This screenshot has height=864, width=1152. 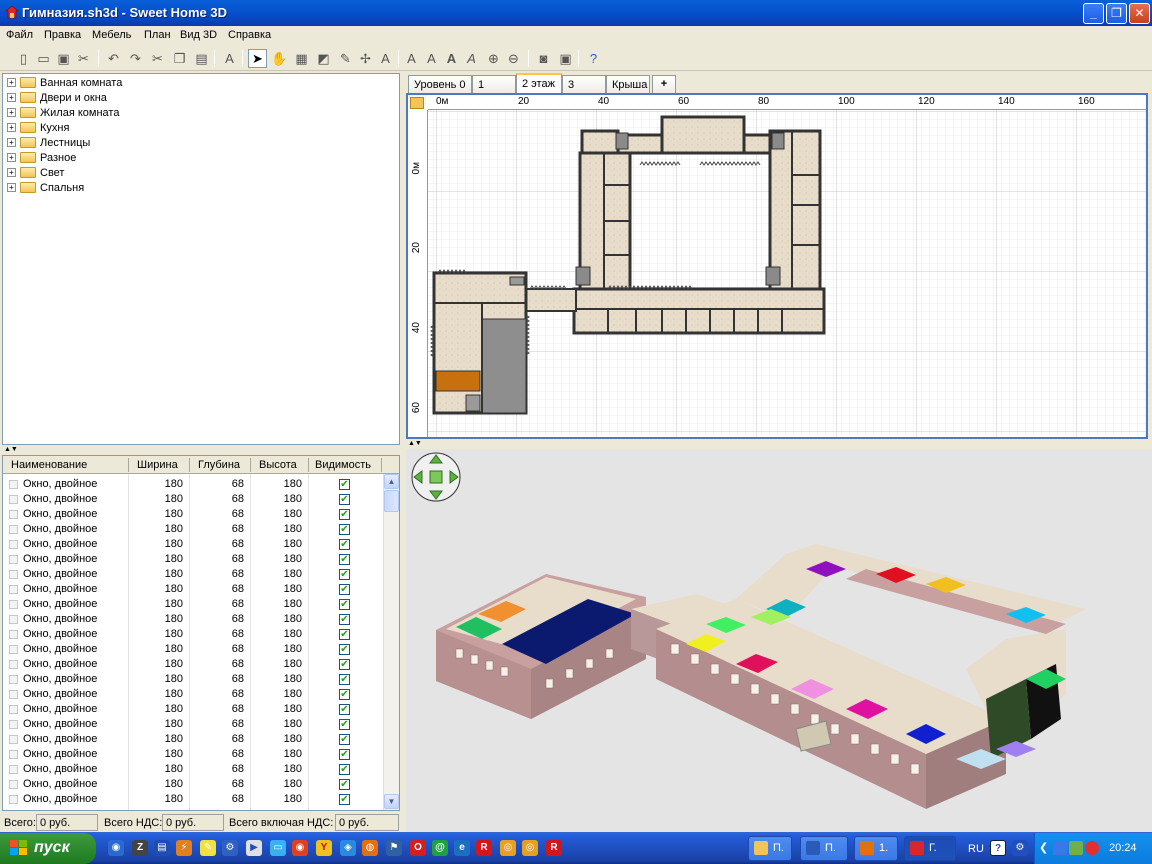 I want to click on help-icon: ?, so click(x=593, y=58).